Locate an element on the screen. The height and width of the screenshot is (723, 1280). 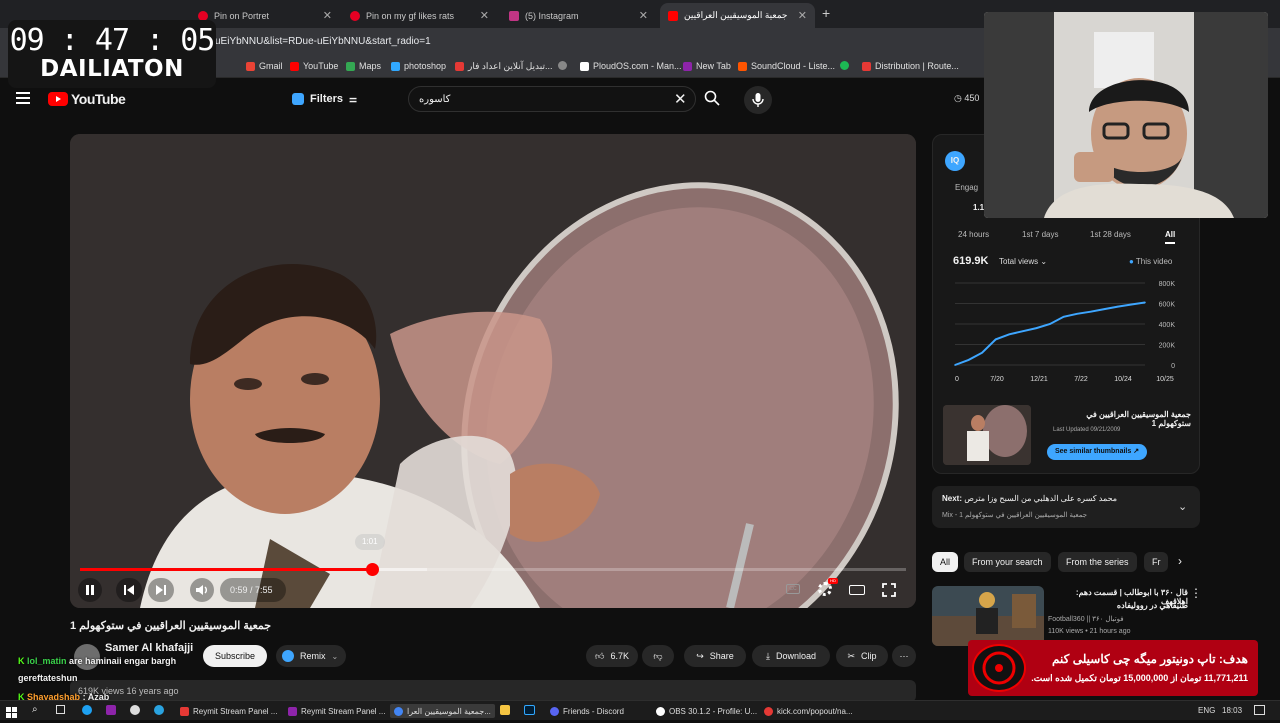
bookmark-maps: Maps is located at coordinates (363, 66).